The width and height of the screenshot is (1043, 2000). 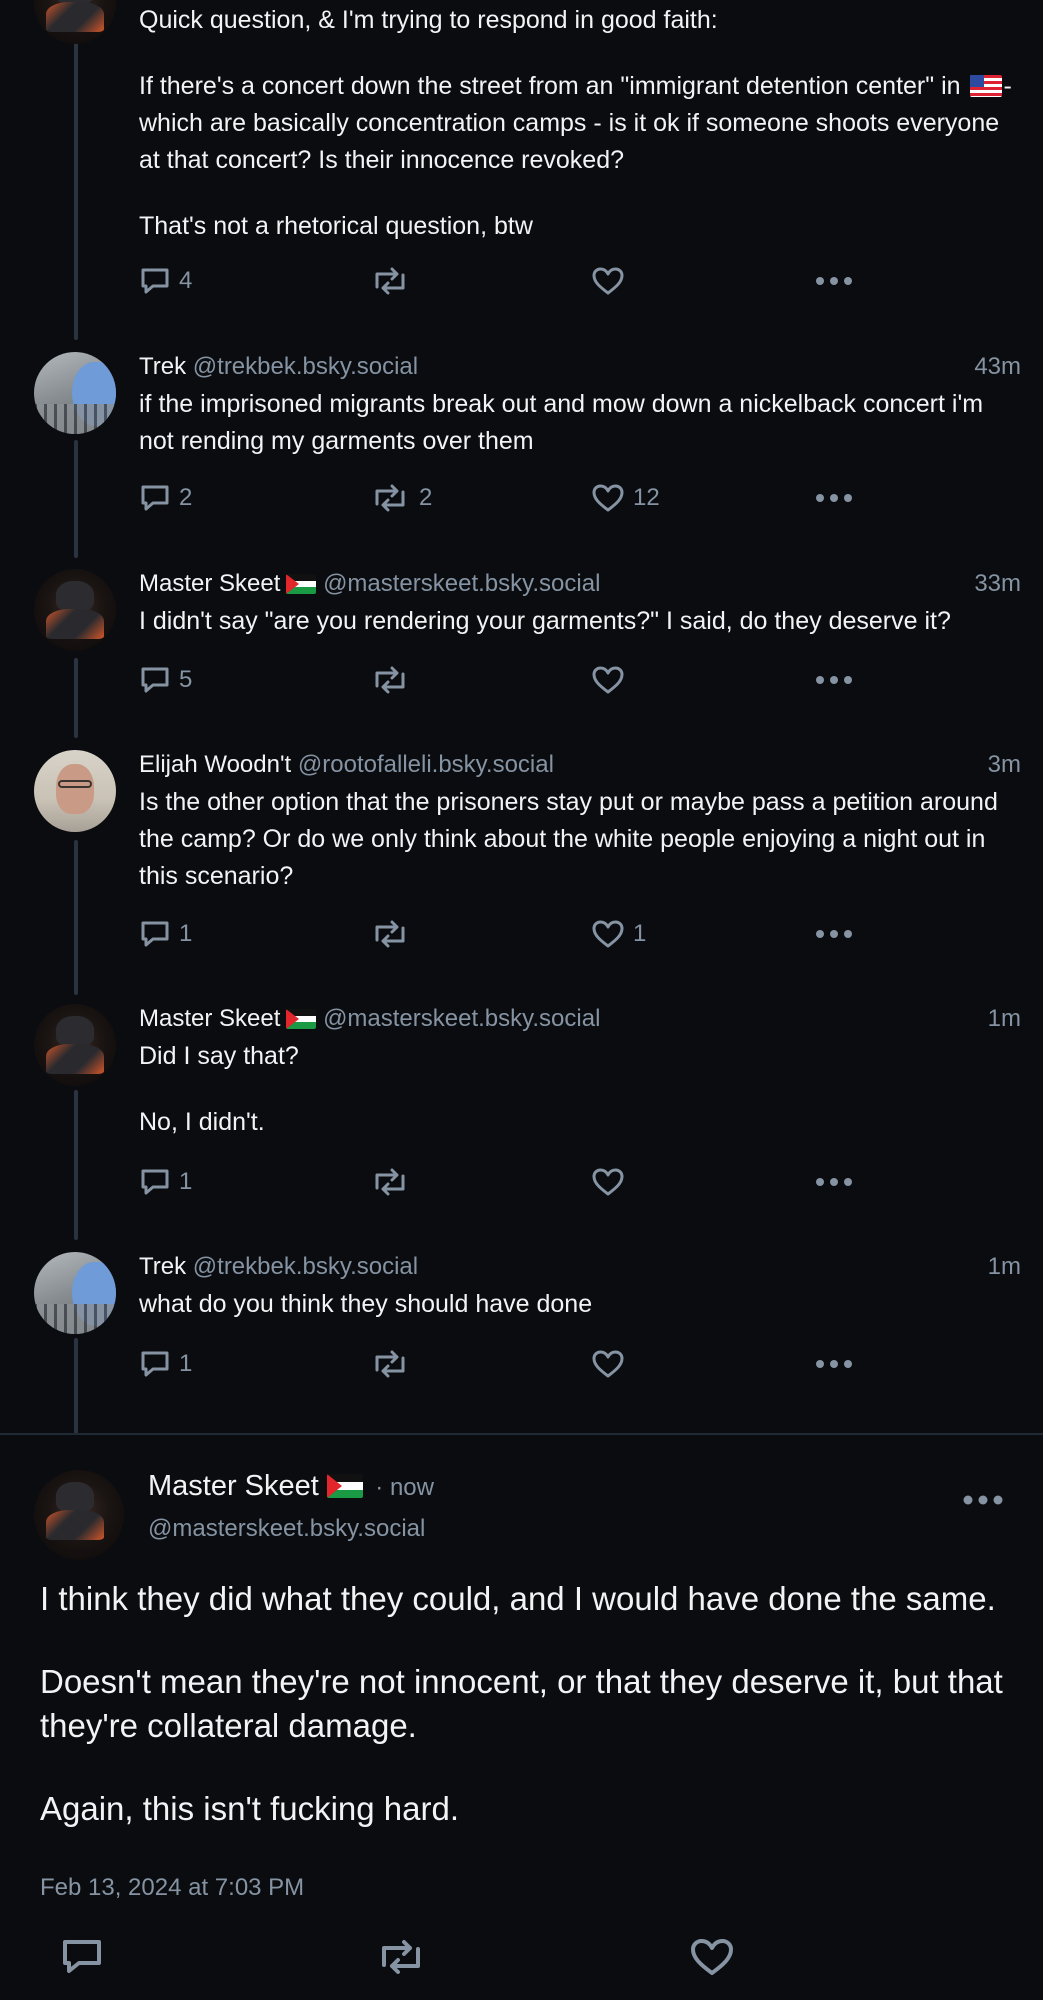 What do you see at coordinates (286, 1529) in the screenshot?
I see `main-author-handle: @masterskeet.bsky.social` at bounding box center [286, 1529].